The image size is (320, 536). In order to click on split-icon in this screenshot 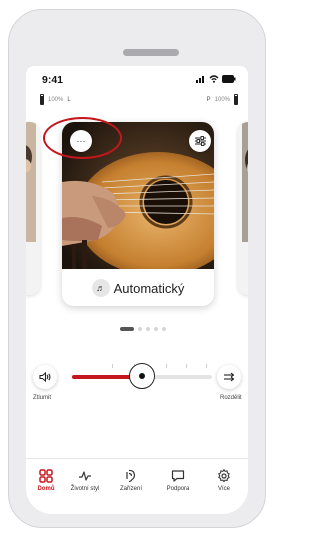, I will do `click(229, 377)`.